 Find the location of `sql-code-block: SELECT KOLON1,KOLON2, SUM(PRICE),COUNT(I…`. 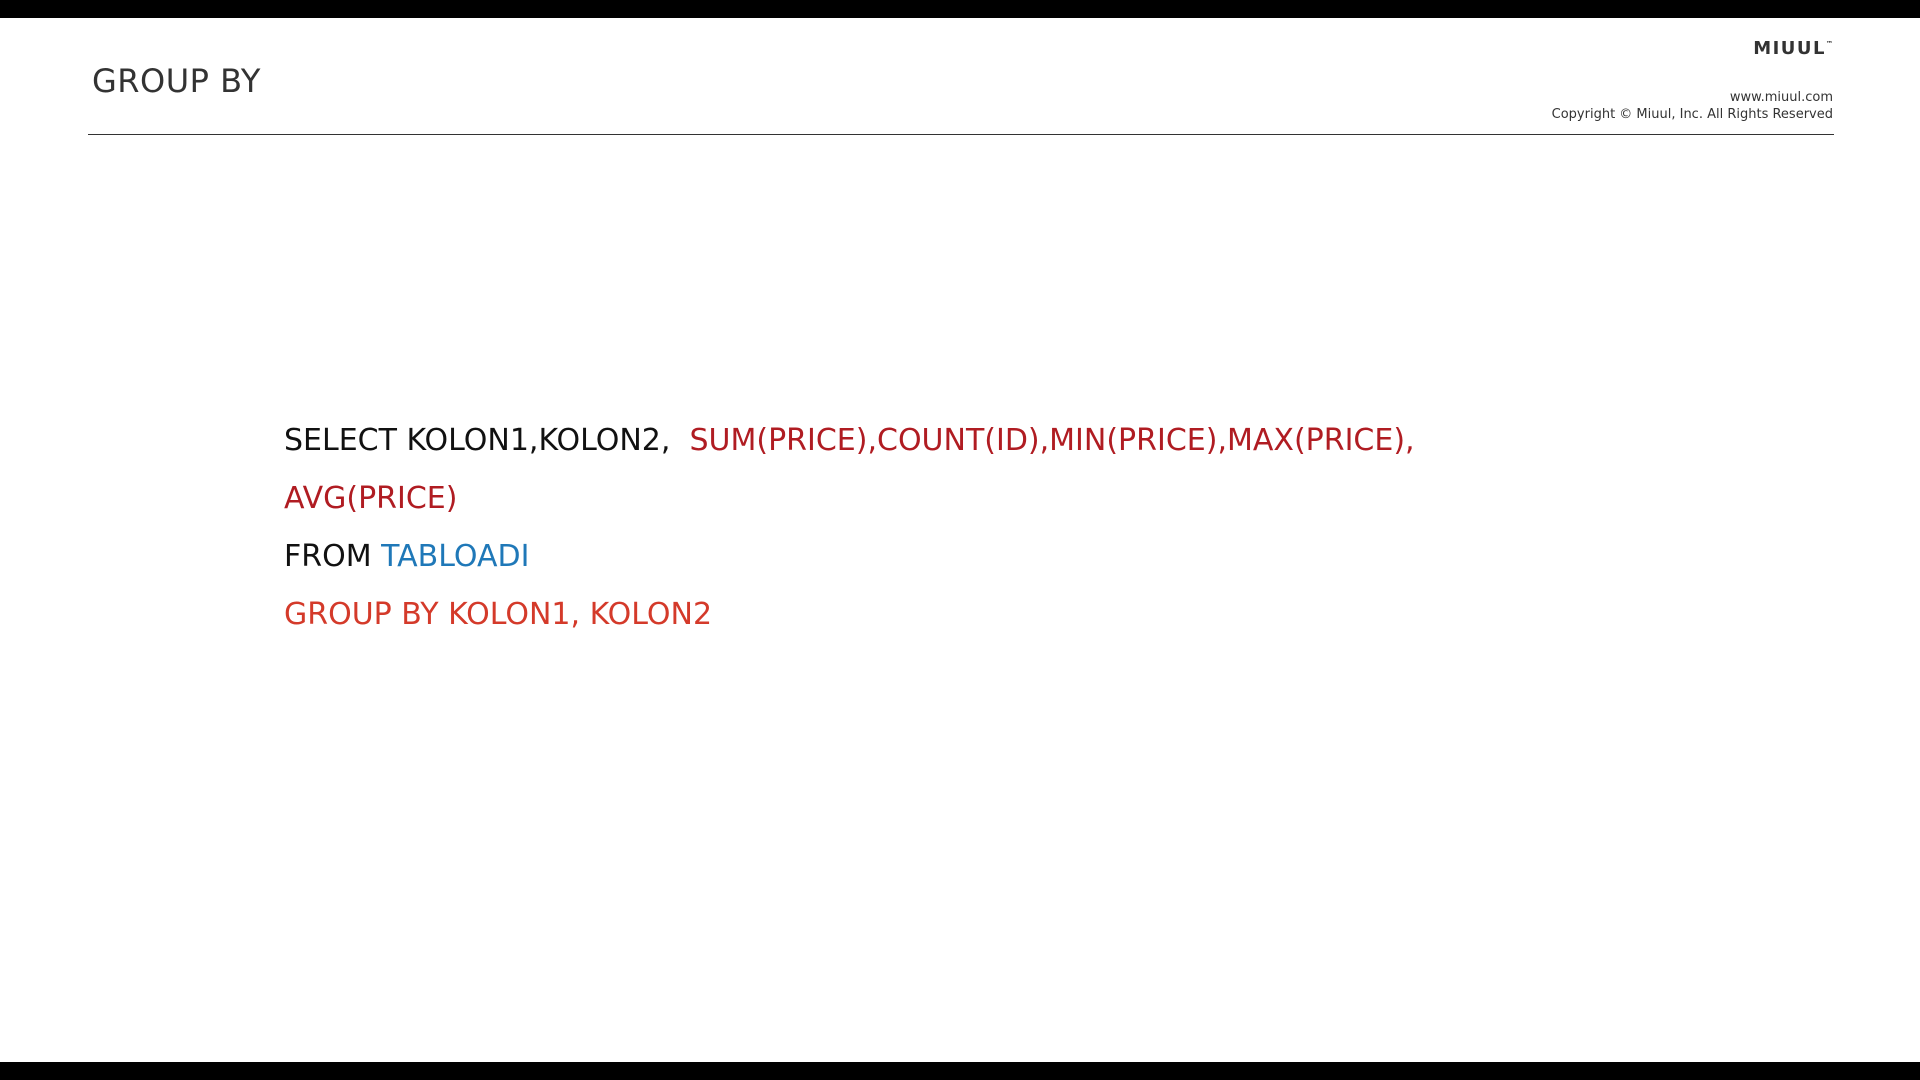

sql-code-block: SELECT KOLON1,KOLON2, SUM(PRICE),COUNT(I… is located at coordinates (849, 528).